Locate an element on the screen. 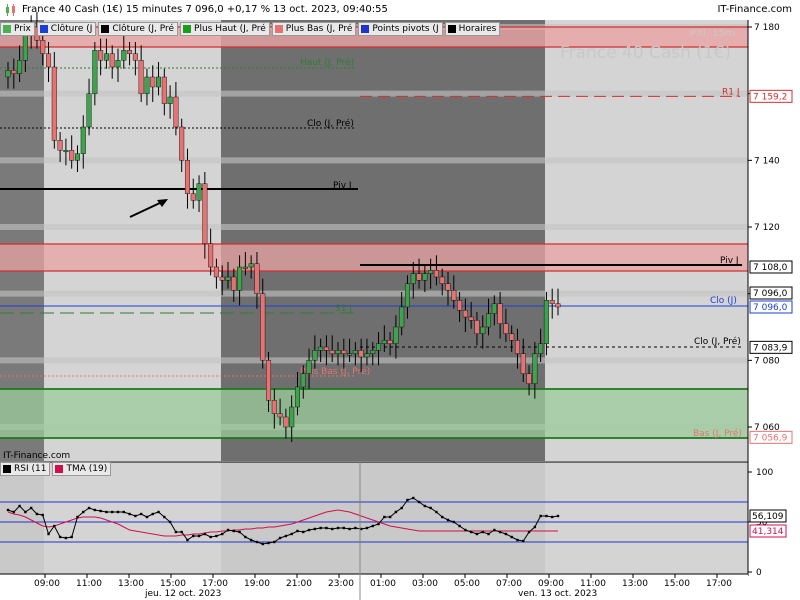  legend-item: Points pivots (J is located at coordinates (400, 29).